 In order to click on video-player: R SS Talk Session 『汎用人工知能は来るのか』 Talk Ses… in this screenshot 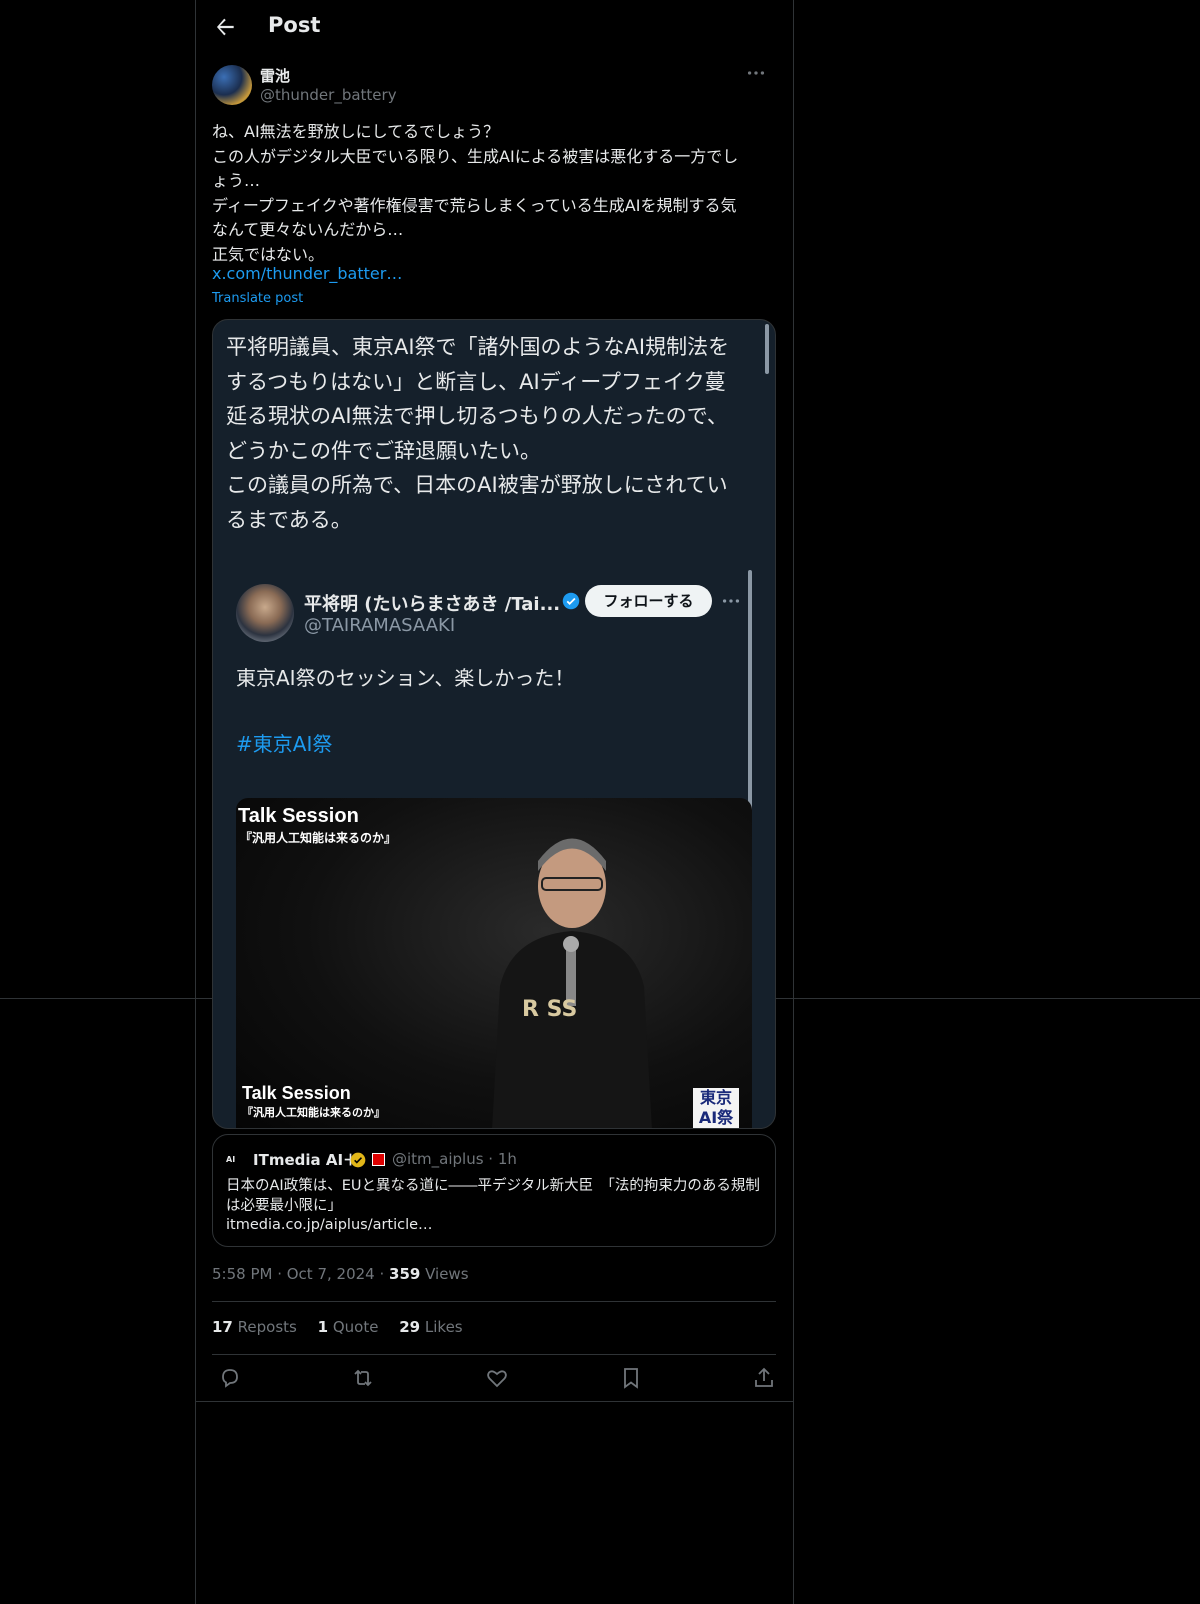, I will do `click(494, 963)`.